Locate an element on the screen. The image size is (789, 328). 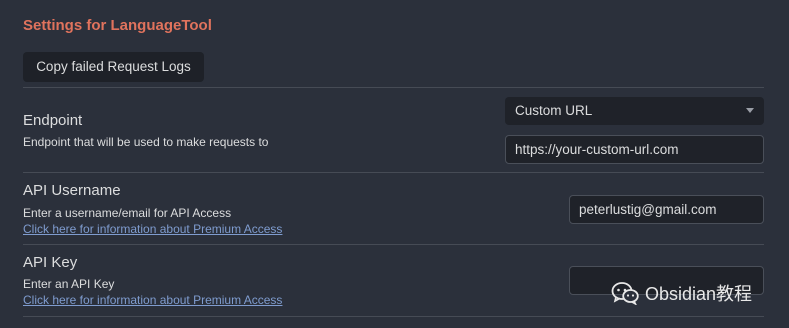
wechat-icon is located at coordinates (625, 293).